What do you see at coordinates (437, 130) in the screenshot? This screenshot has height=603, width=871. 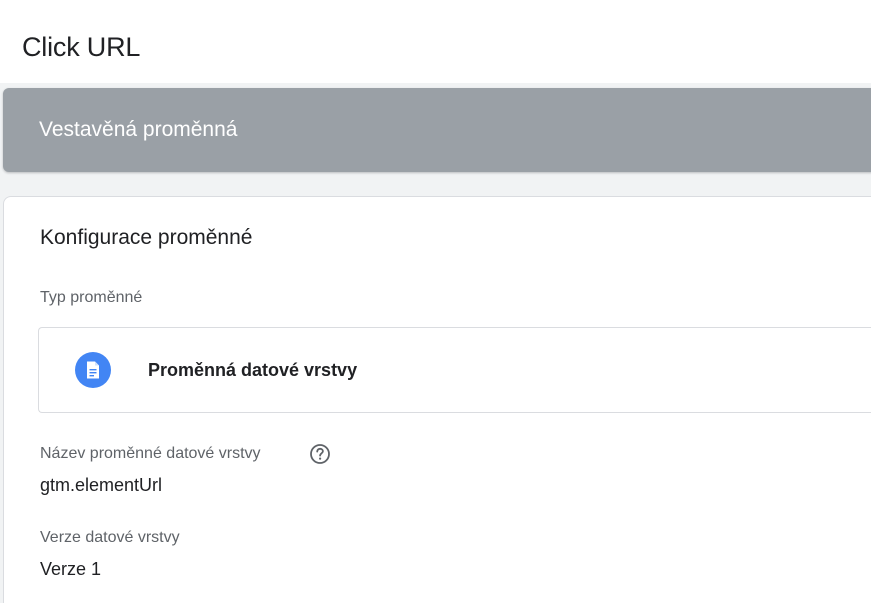 I see `builtin-variable-banner: Vestavěná proměnná` at bounding box center [437, 130].